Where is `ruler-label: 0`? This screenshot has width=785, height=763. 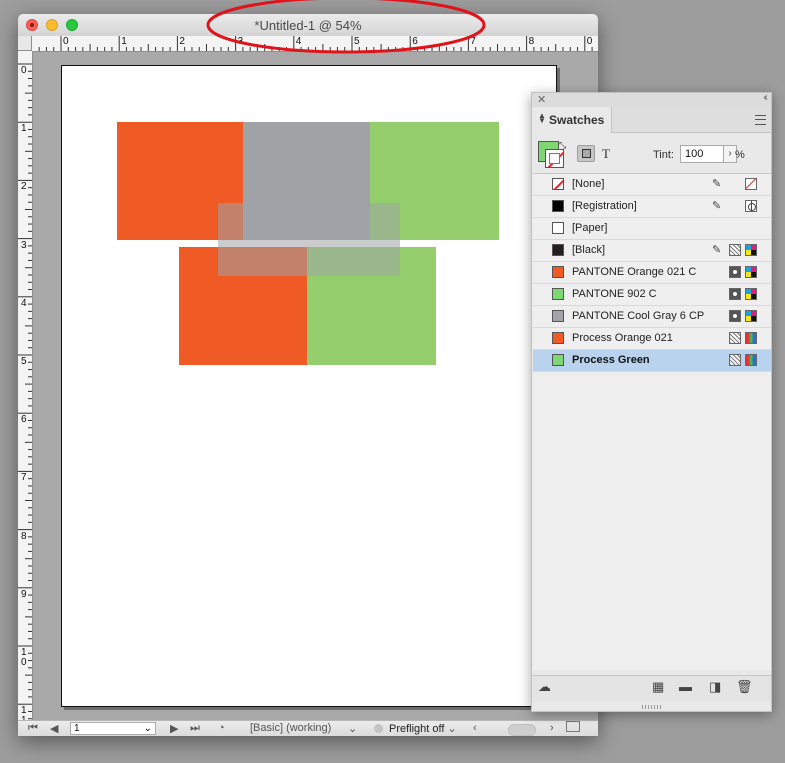 ruler-label: 0 is located at coordinates (66, 41).